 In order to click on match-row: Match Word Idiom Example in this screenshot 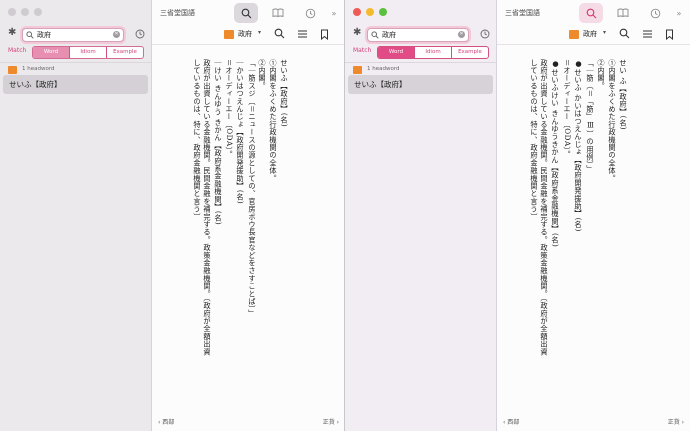, I will do `click(75, 52)`.